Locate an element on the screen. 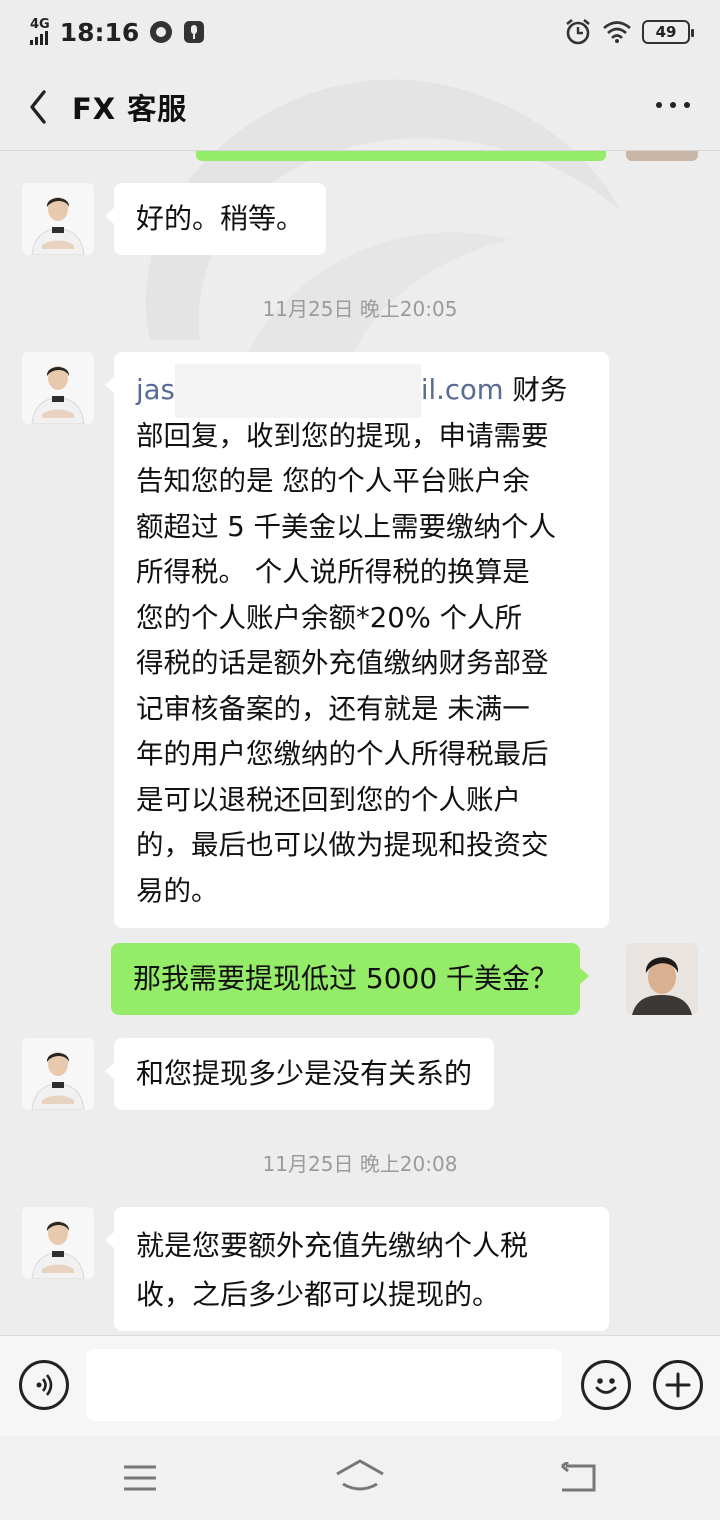  plus-icon is located at coordinates (678, 1385).